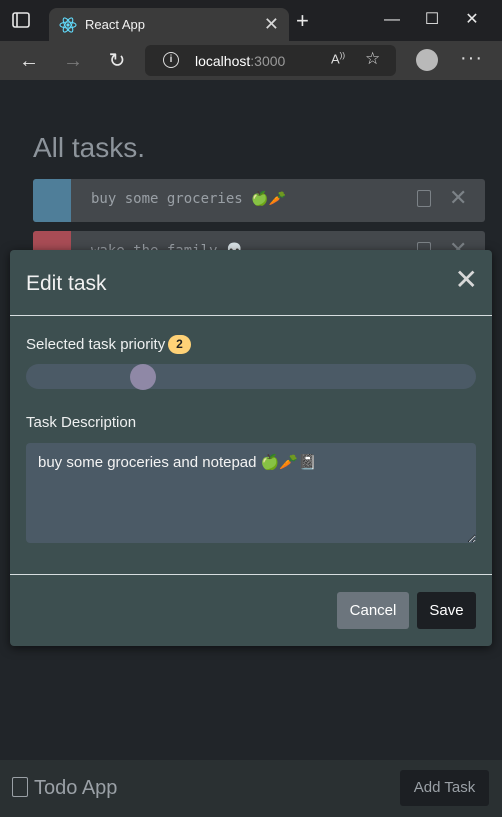 The image size is (502, 817). Describe the element at coordinates (302, 21) in the screenshot. I see `new-tab-icon: +` at that location.